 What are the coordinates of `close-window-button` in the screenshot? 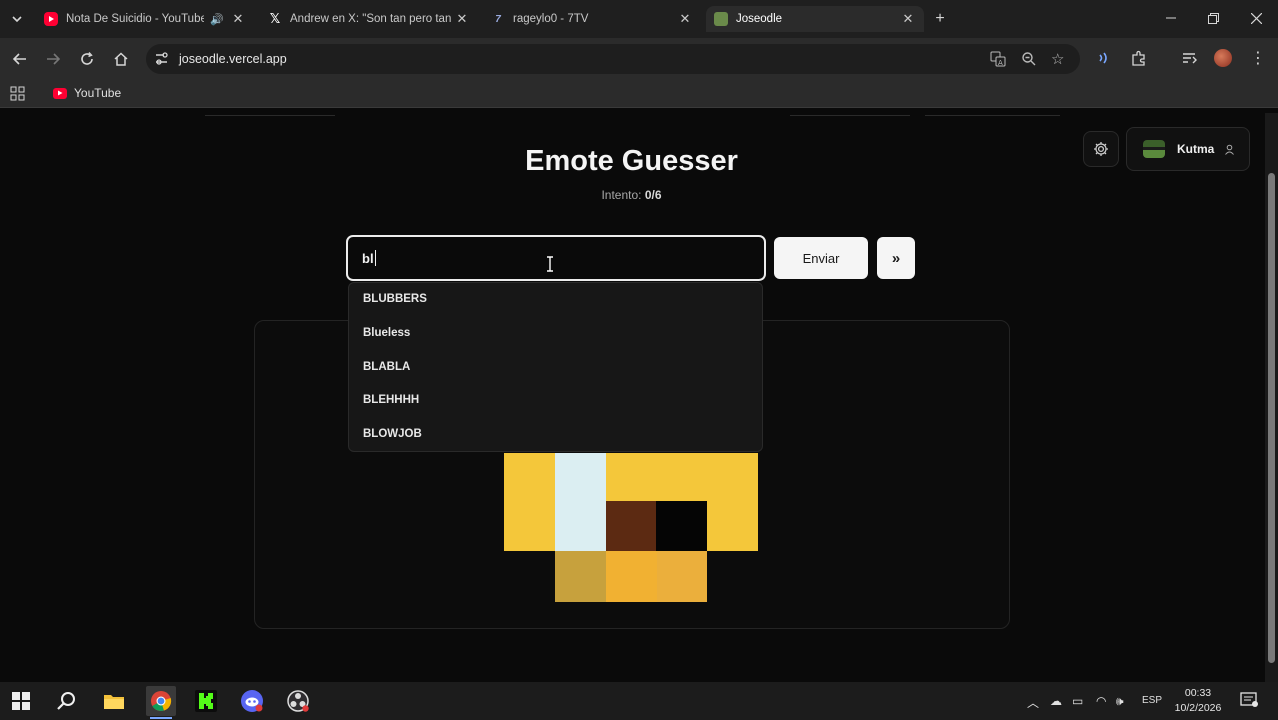 It's located at (1256, 18).